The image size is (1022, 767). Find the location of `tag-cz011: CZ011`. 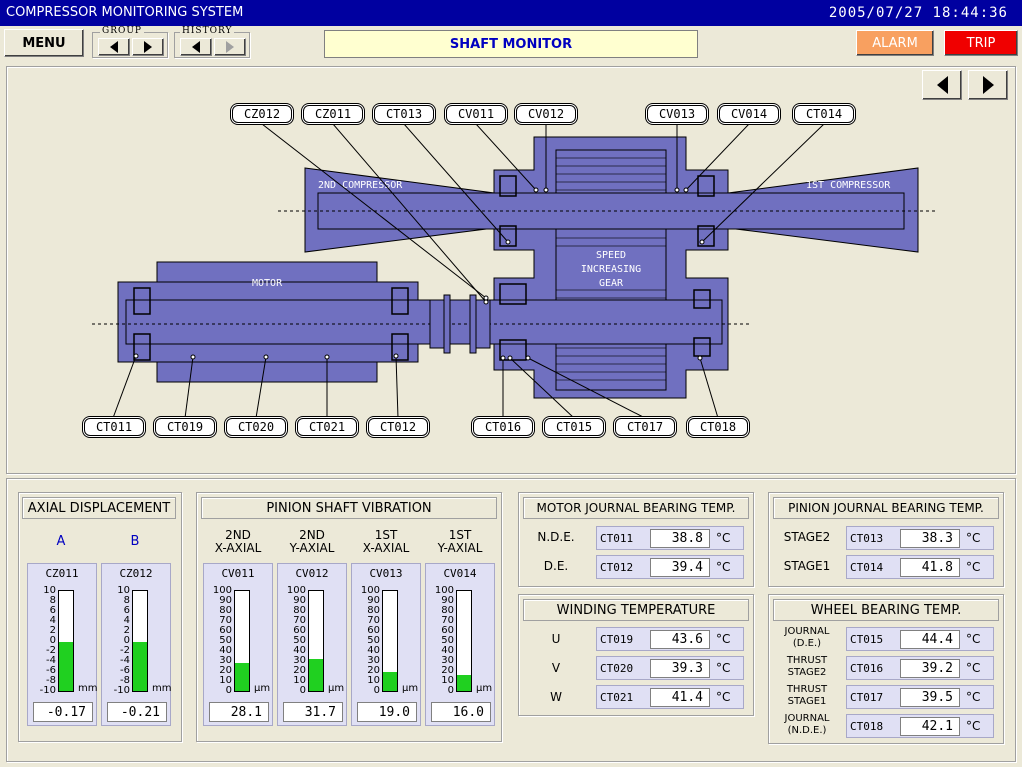

tag-cz011: CZ011 is located at coordinates (333, 114).